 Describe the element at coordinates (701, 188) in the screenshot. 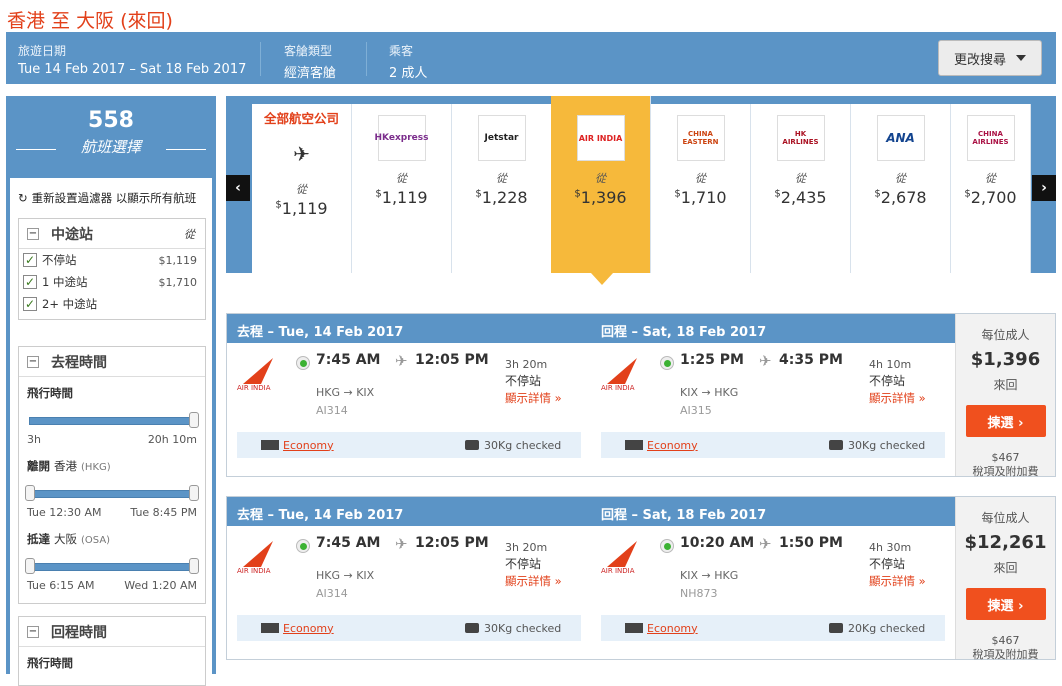

I see `airline-chinaeastern: CHINA EASTERN 從 $1,710` at that location.